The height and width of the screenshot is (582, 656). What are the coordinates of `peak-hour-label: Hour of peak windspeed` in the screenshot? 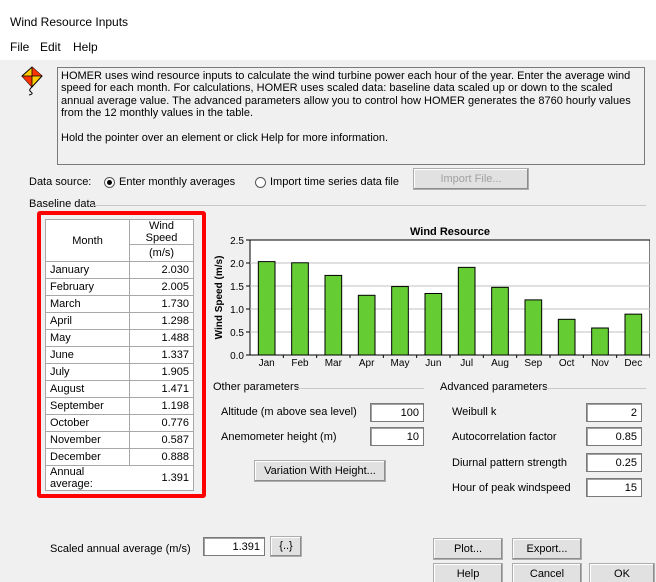 It's located at (511, 488).